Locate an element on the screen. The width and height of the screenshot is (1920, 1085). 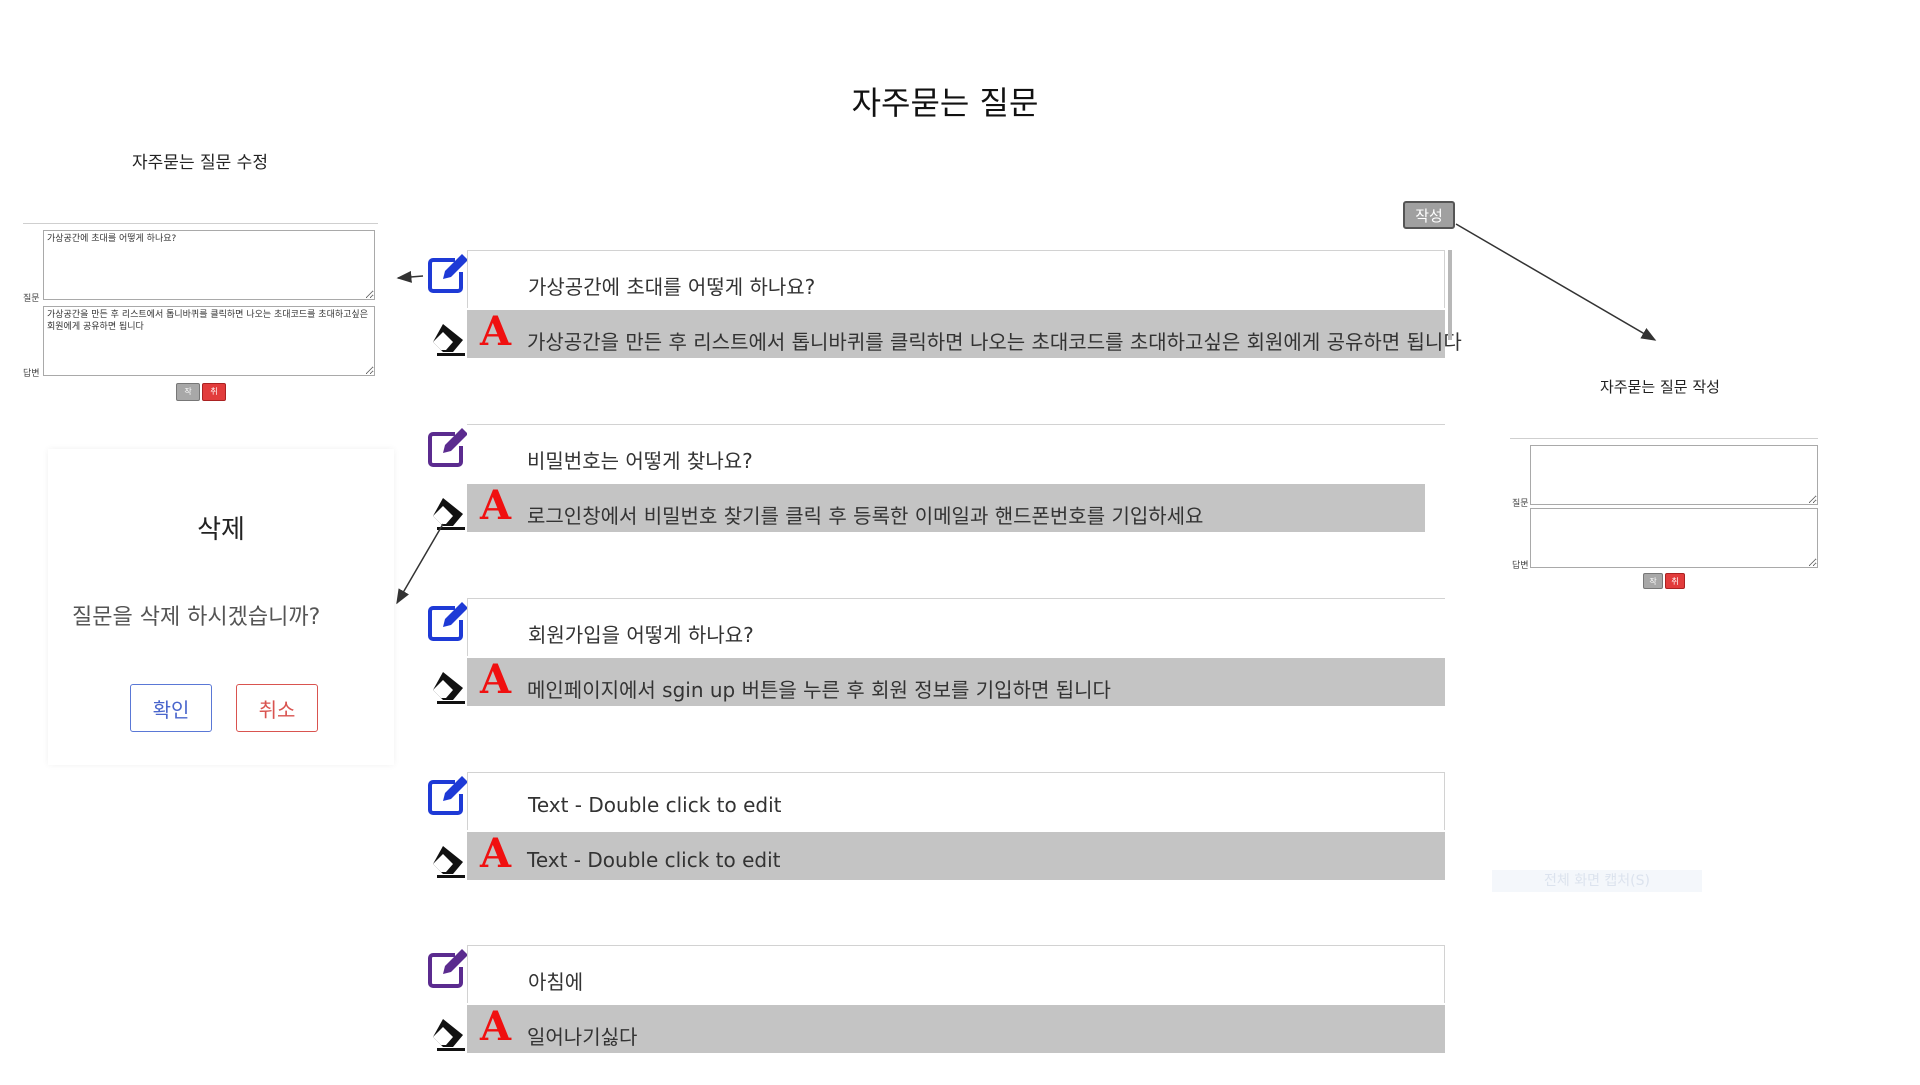
delete-dialog-title: 삭제 is located at coordinates (221, 530).